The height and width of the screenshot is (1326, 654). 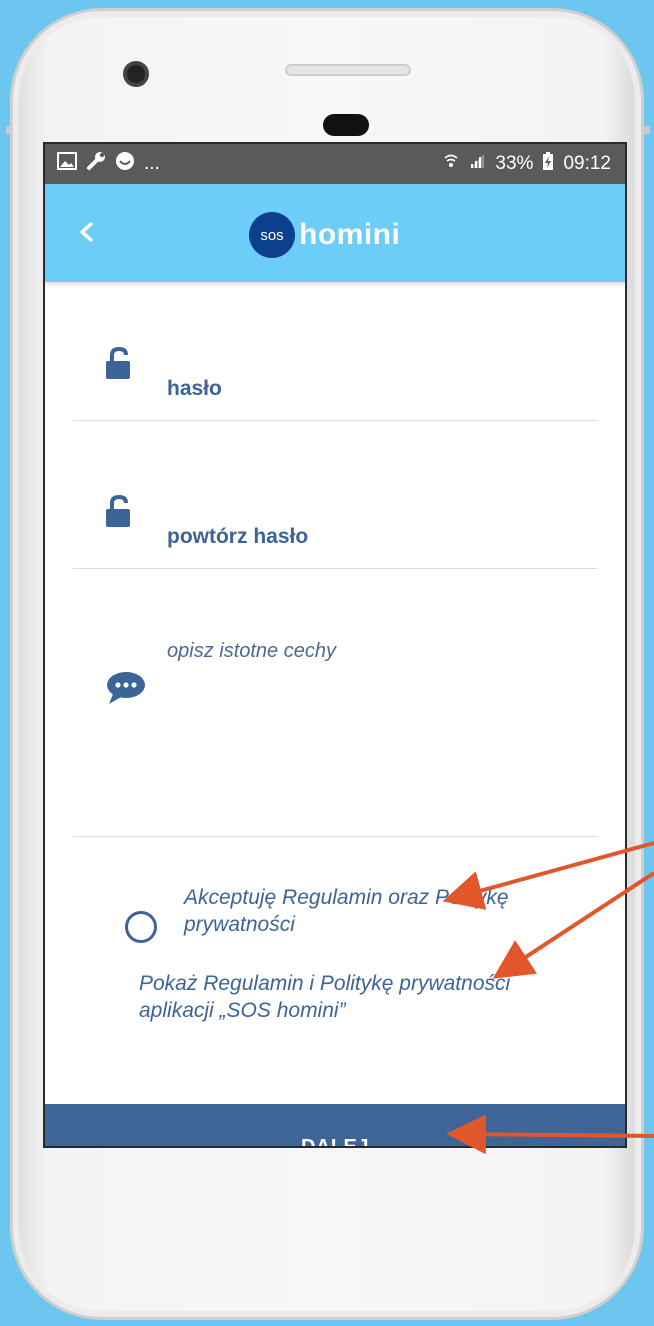 I want to click on app-logo: sos homini, so click(x=324, y=235).